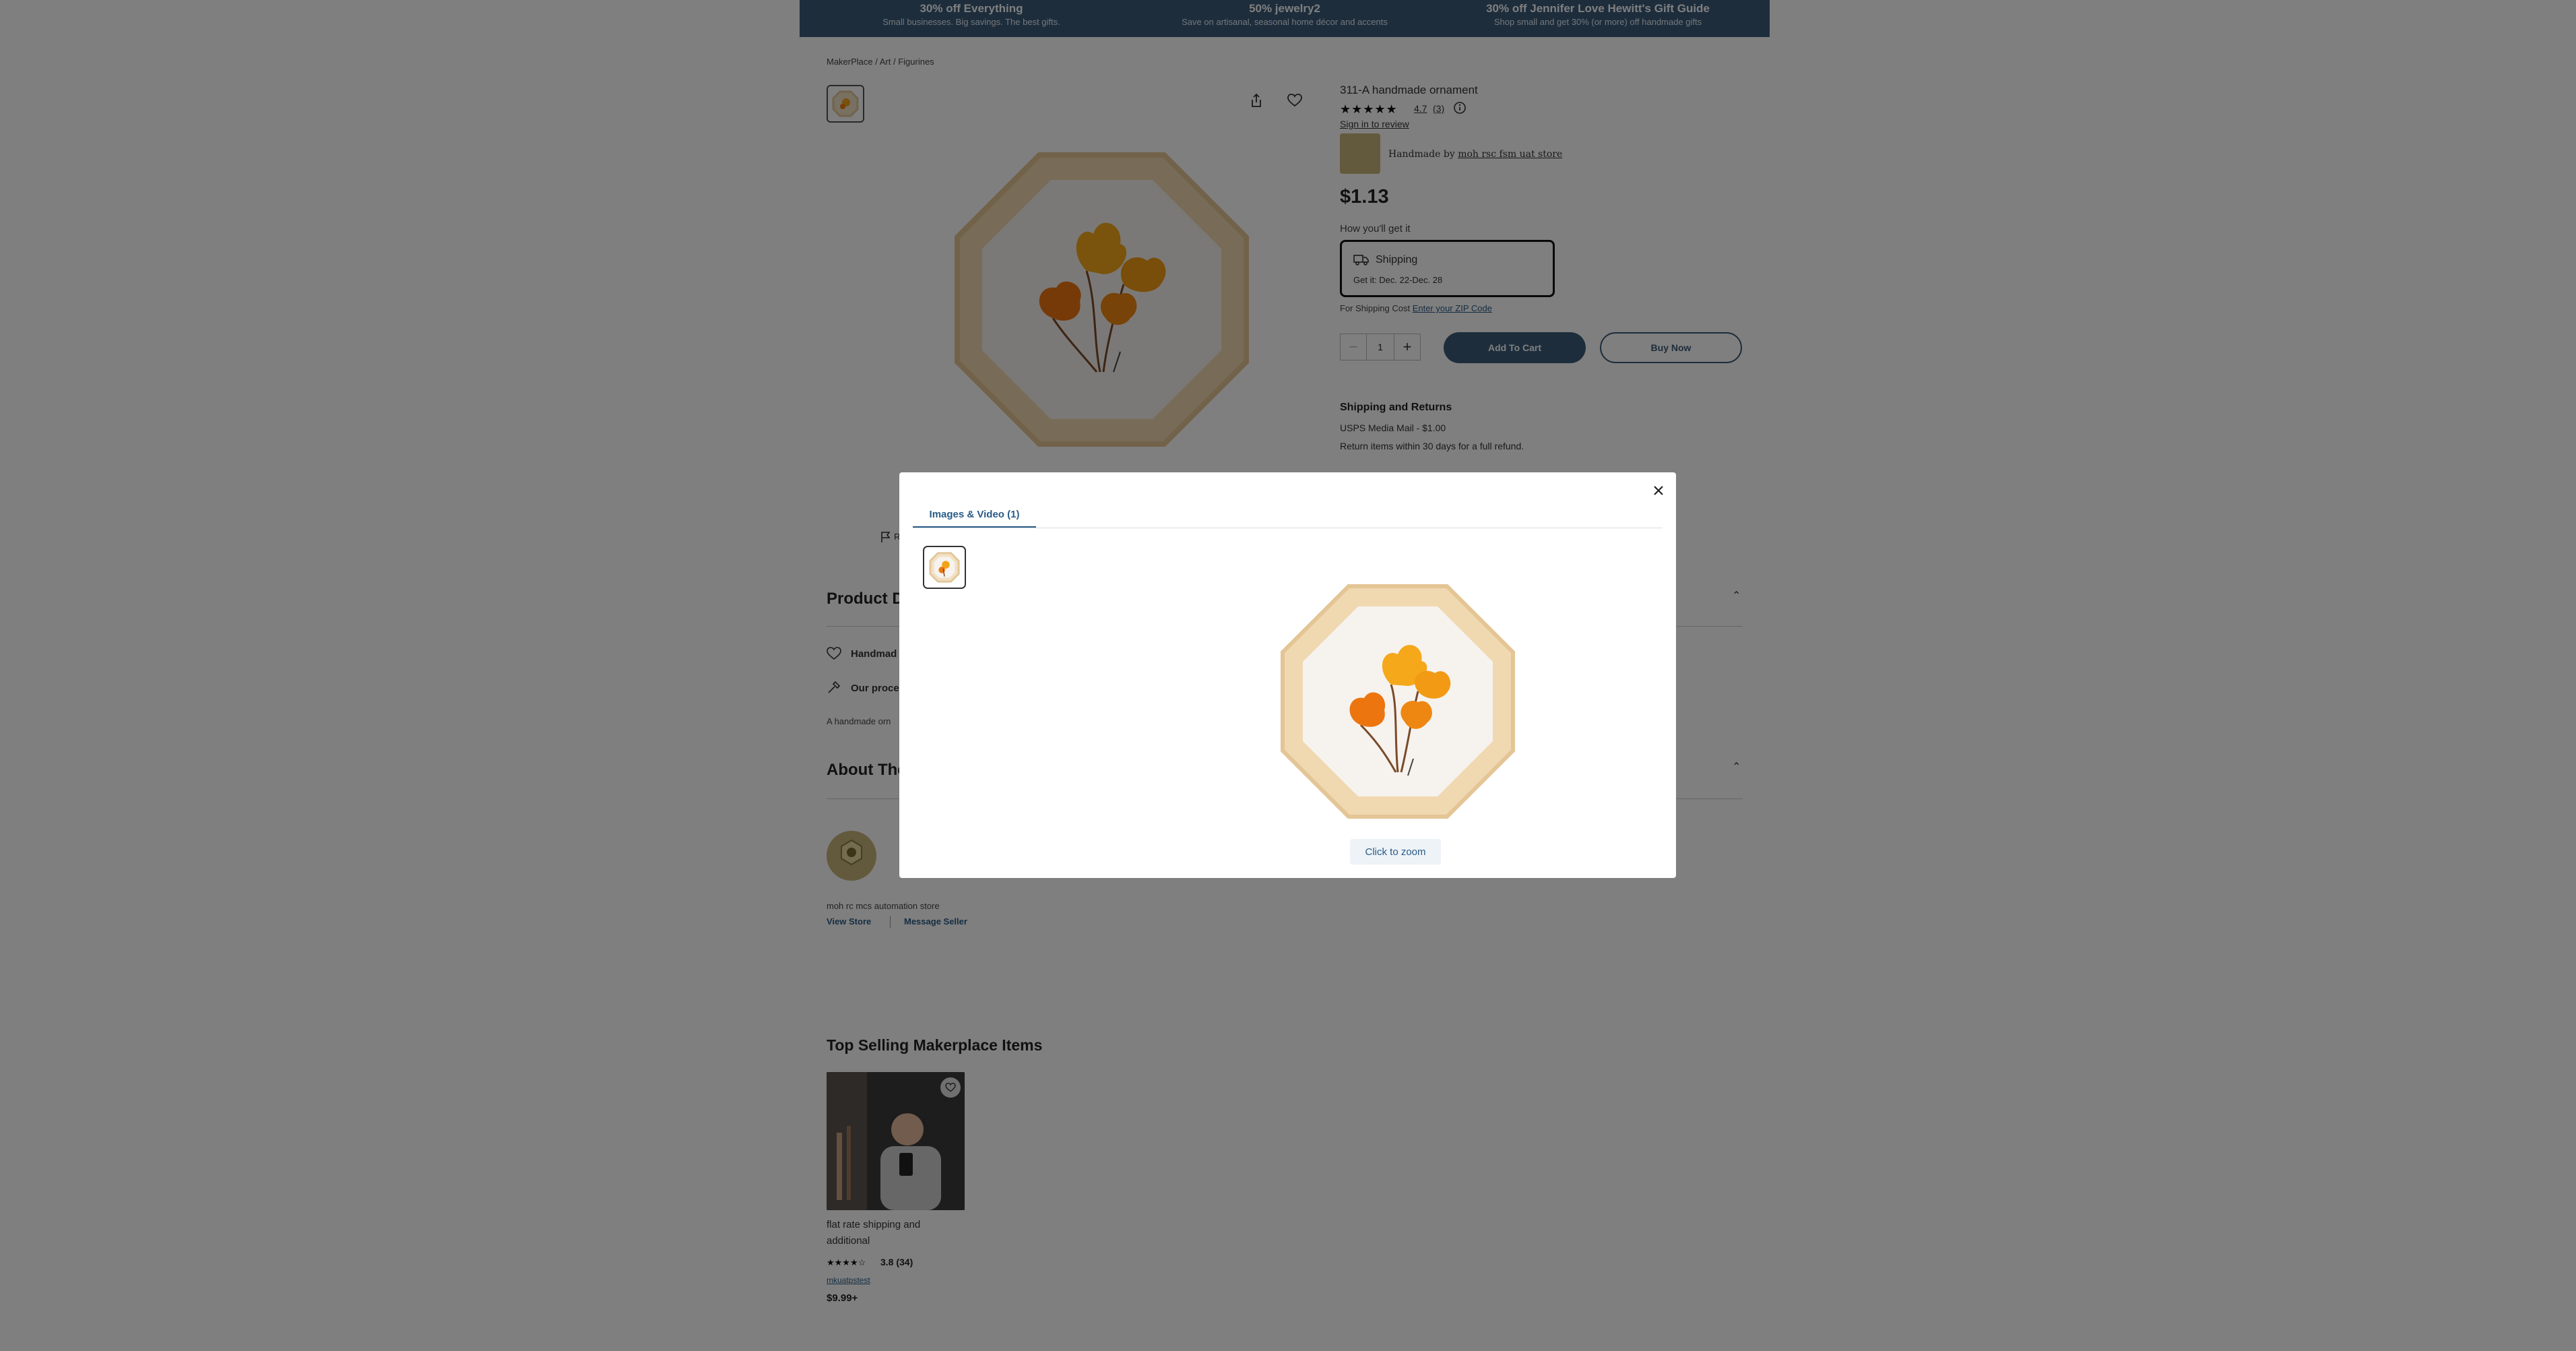  Describe the element at coordinates (975, 514) in the screenshot. I see `tab-images-video: Images & Video (1)` at that location.